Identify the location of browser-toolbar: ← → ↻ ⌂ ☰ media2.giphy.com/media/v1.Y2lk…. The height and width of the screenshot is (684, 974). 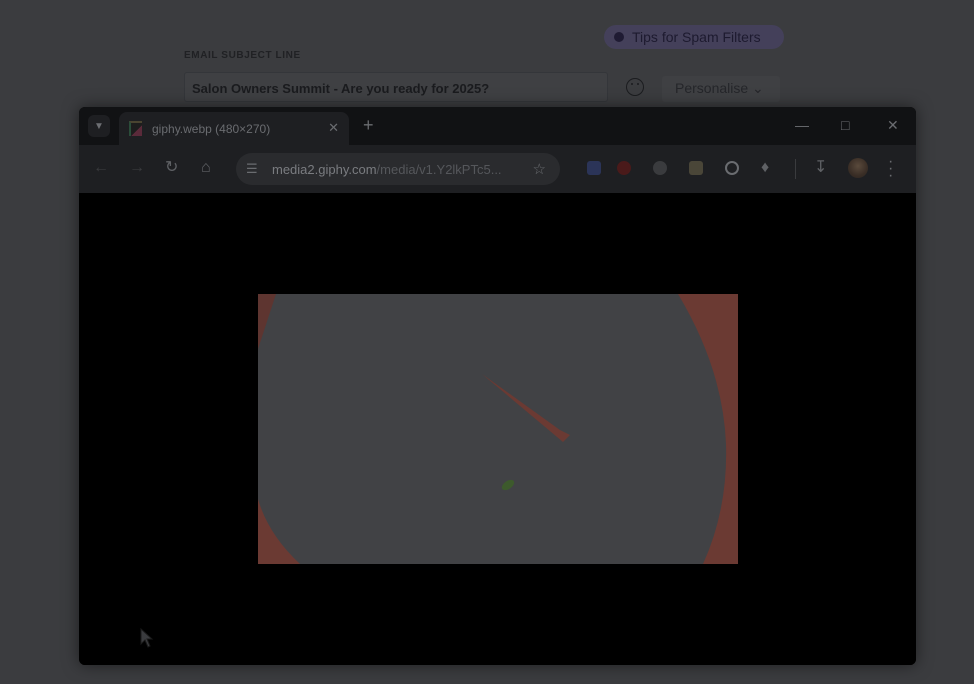
(497, 169).